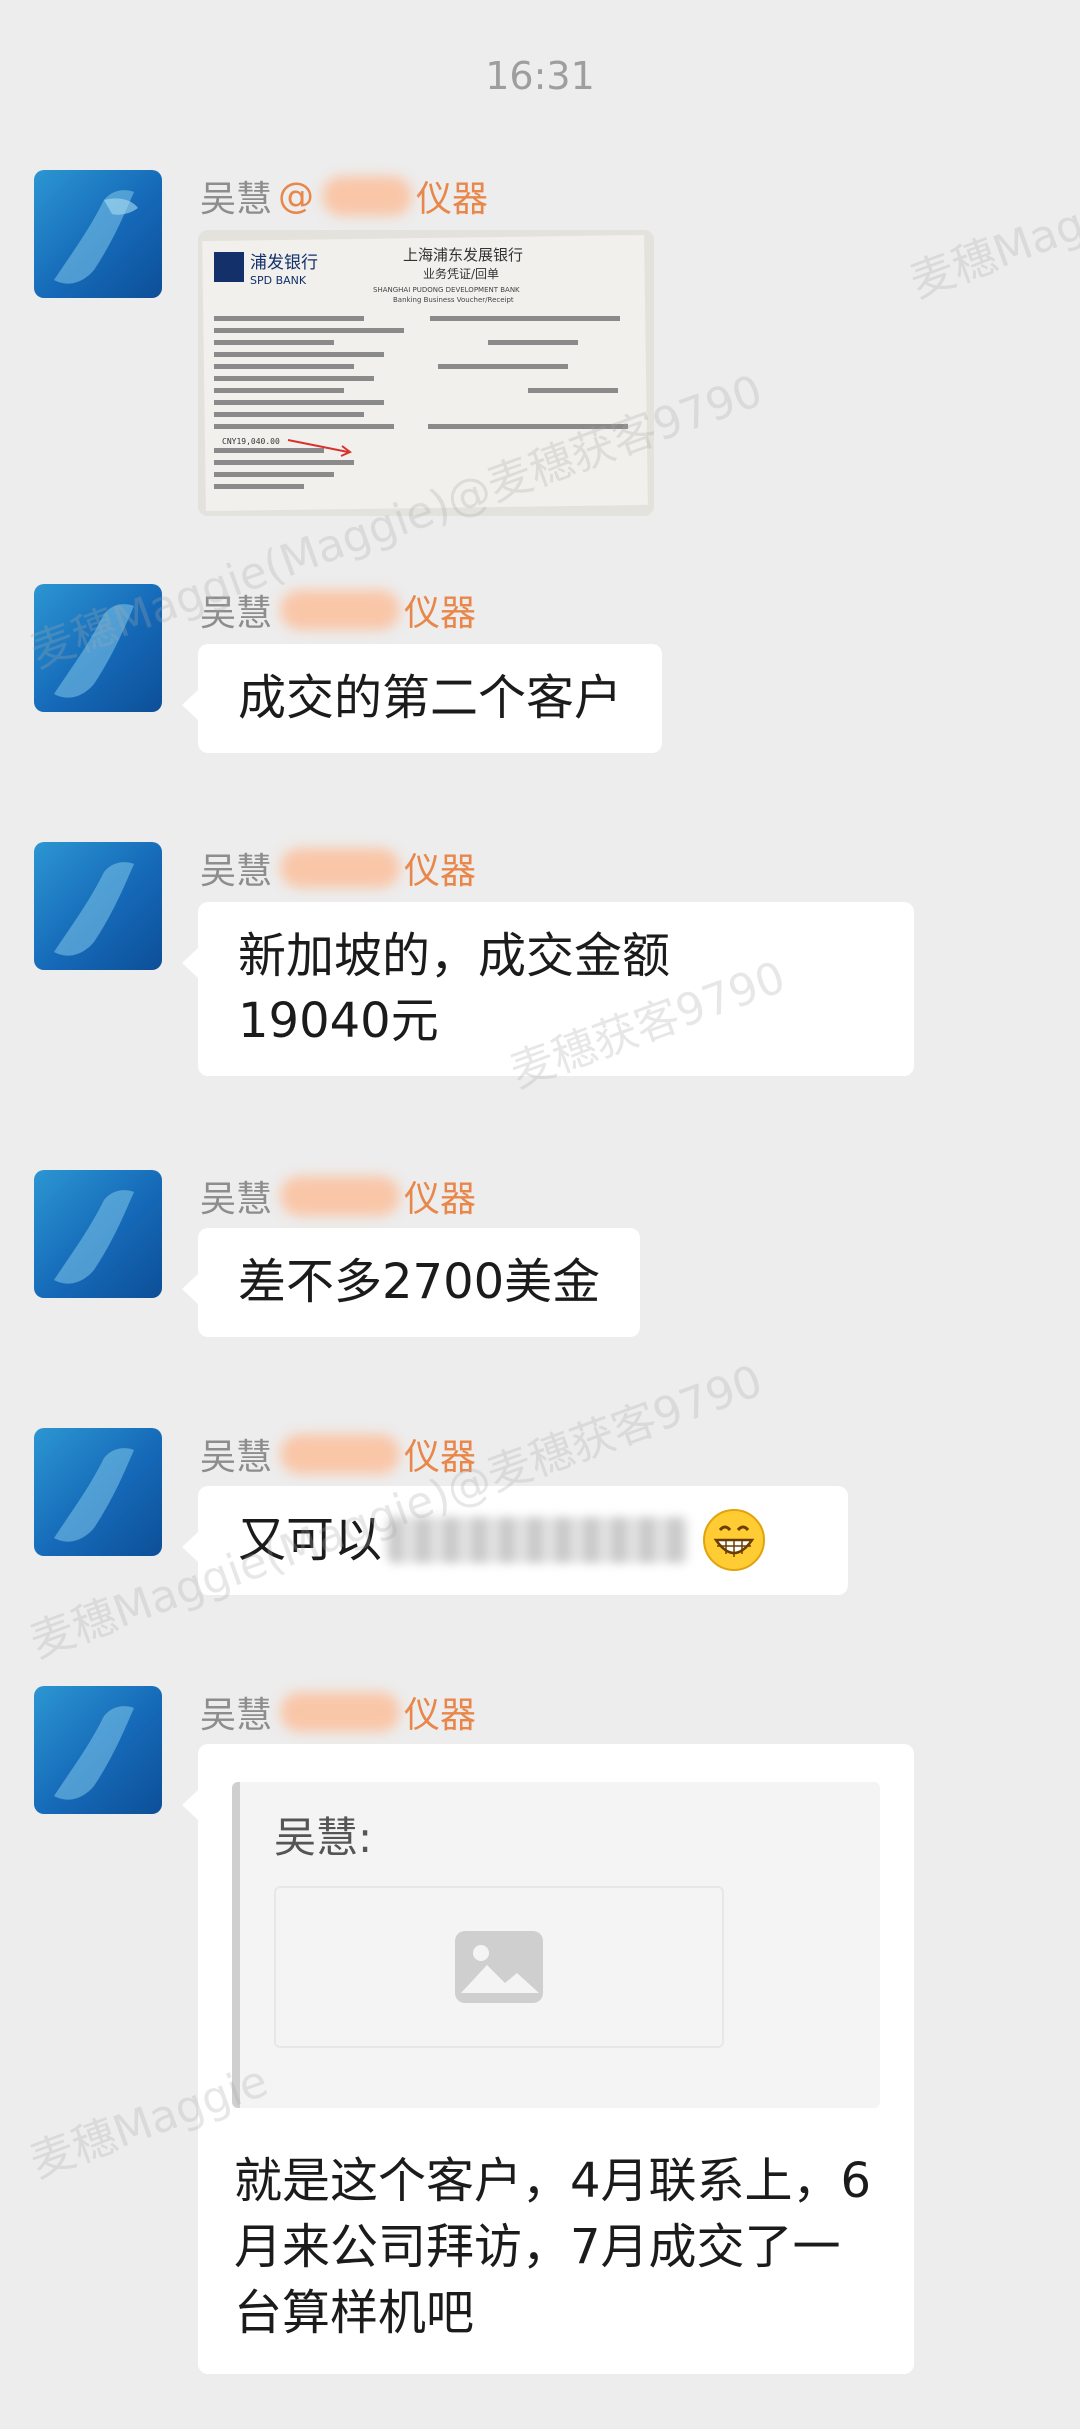 The image size is (1080, 2429). I want to click on message-bubble: 又可以, so click(515, 1540).